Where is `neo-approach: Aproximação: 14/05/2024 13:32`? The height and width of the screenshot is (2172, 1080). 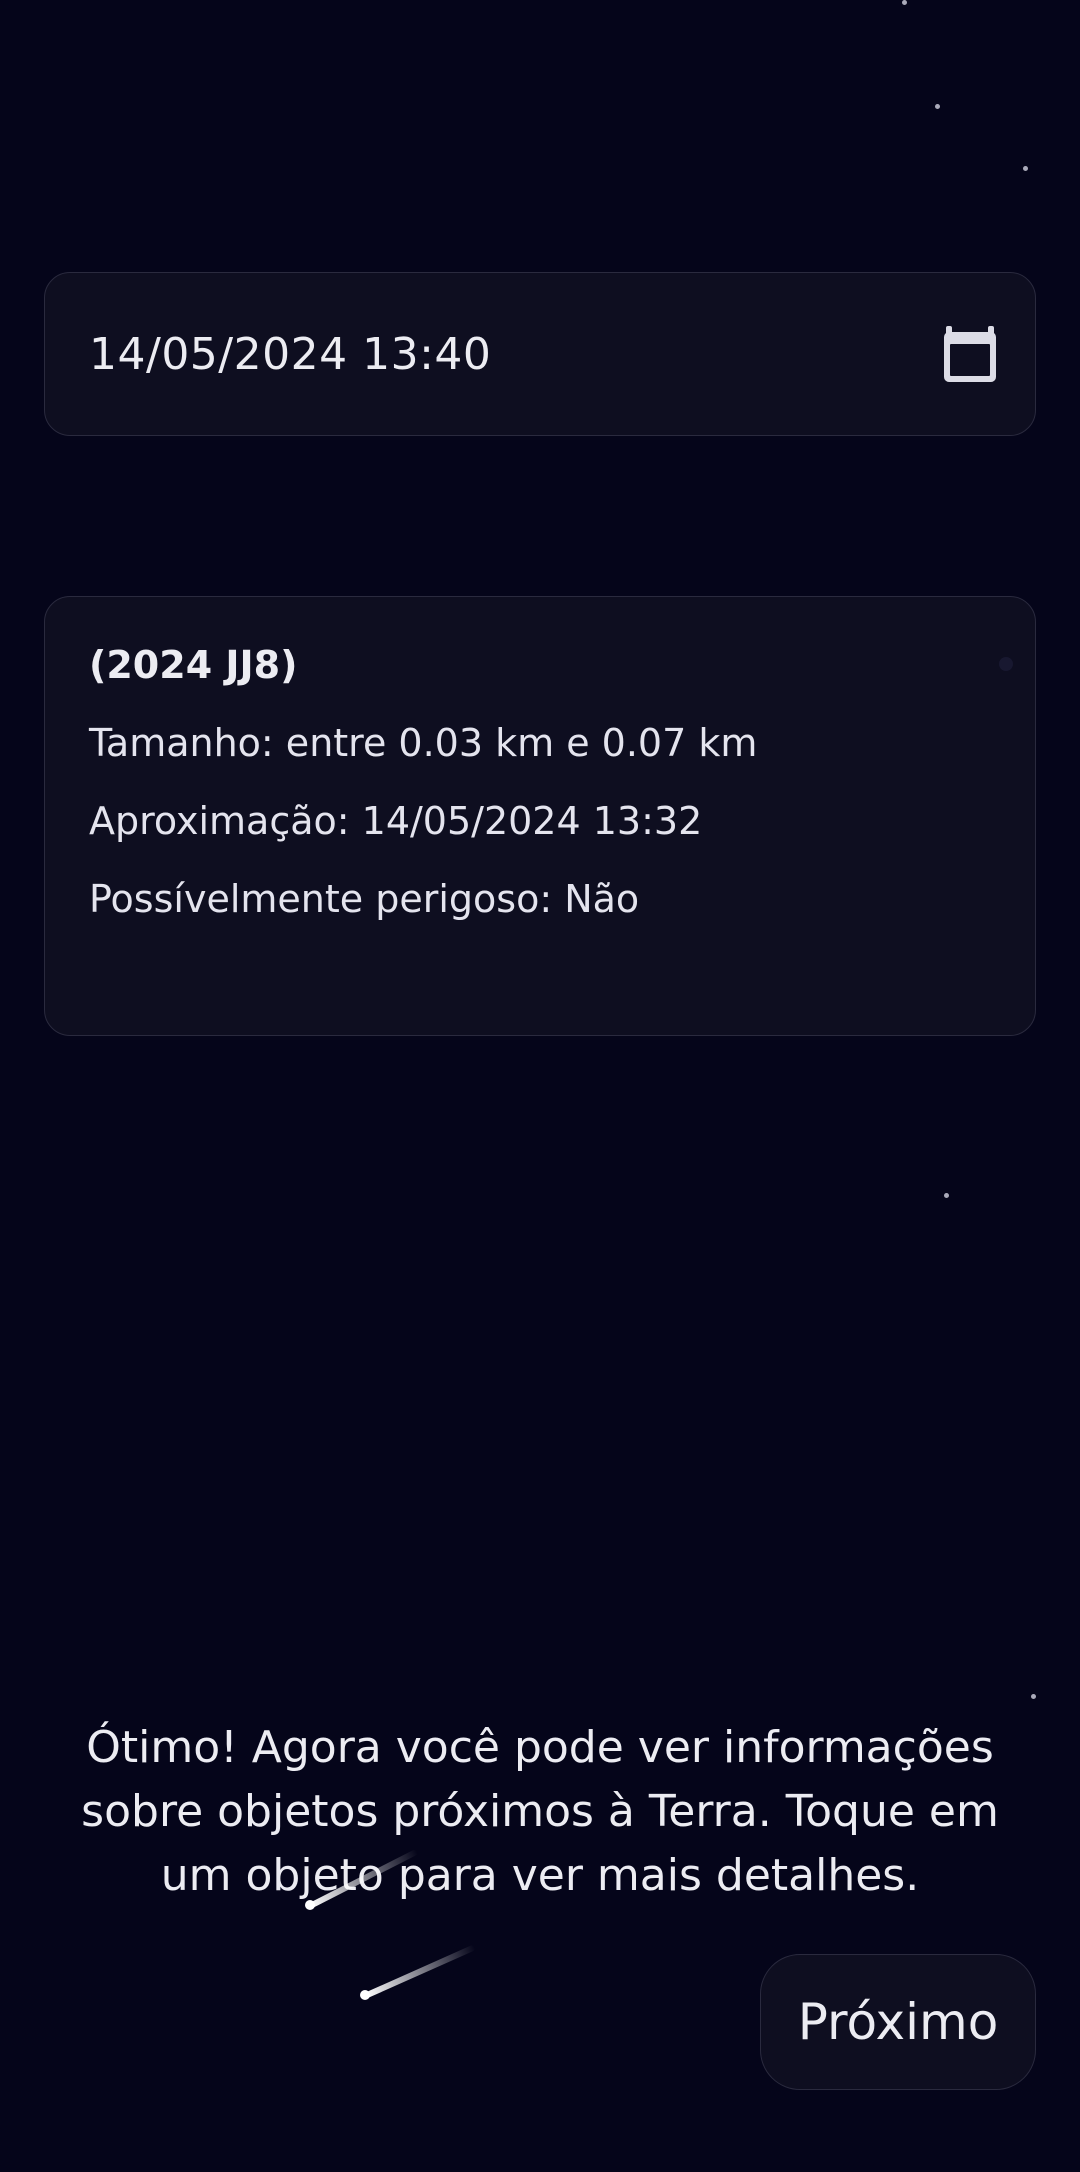
neo-approach: Aproximação: 14/05/2024 13:32 is located at coordinates (396, 821).